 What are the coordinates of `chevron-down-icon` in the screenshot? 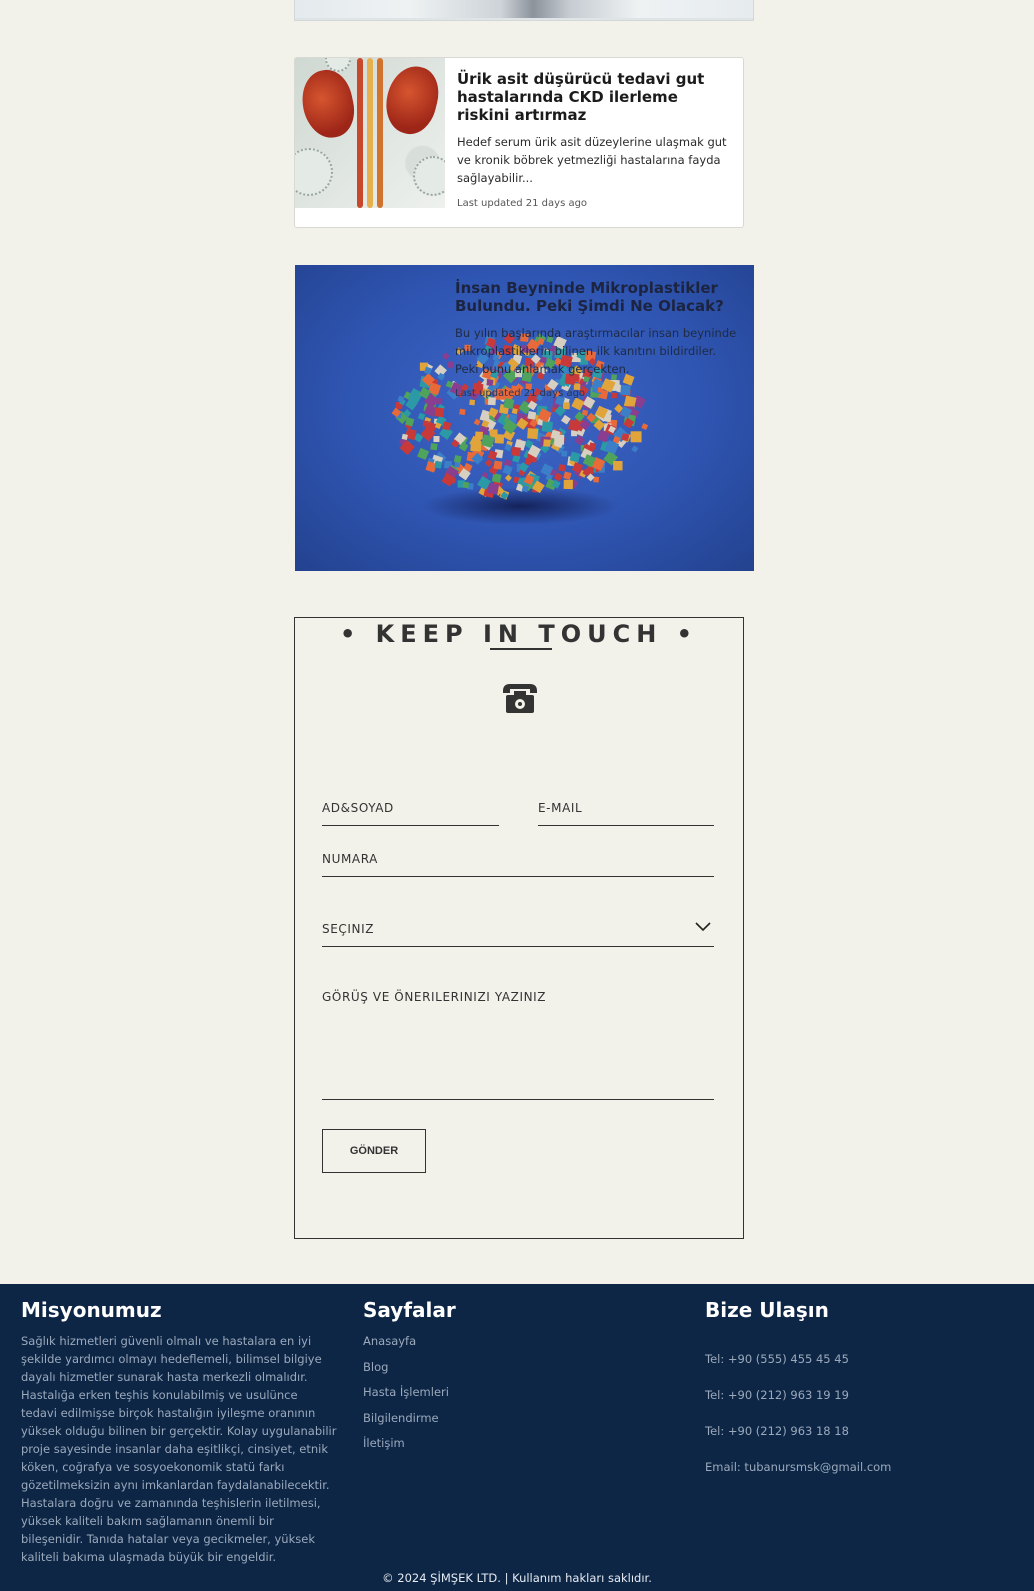 It's located at (703, 927).